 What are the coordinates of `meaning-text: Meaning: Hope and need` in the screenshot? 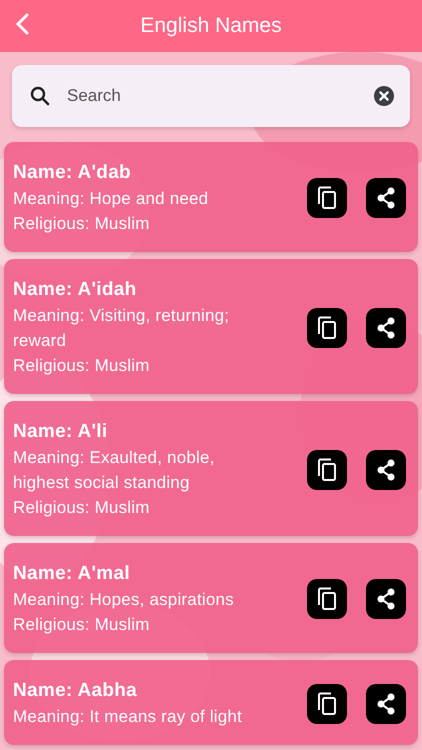 It's located at (111, 199).